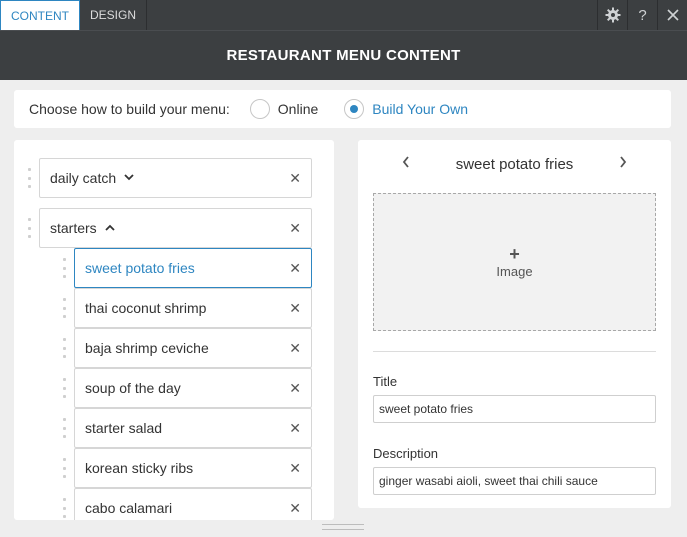 This screenshot has width=687, height=537. Describe the element at coordinates (514, 271) in the screenshot. I see `image-label: Image` at that location.